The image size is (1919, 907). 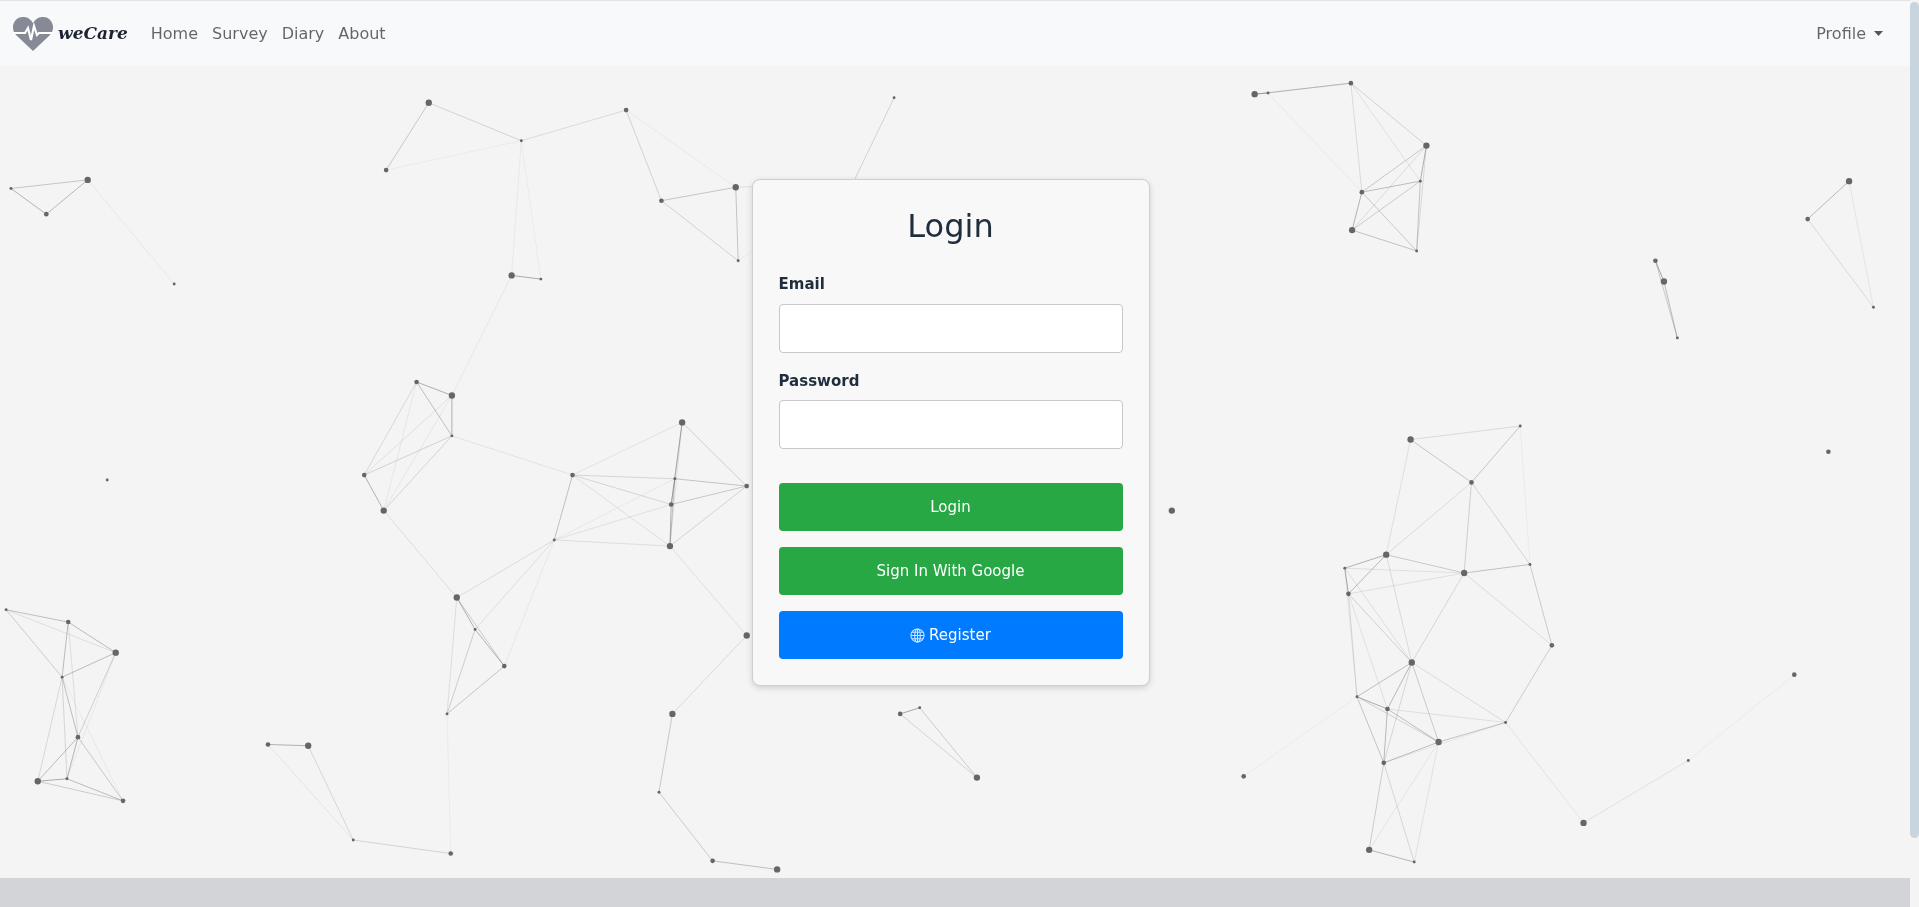 What do you see at coordinates (303, 33) in the screenshot?
I see `nav-link: Diary` at bounding box center [303, 33].